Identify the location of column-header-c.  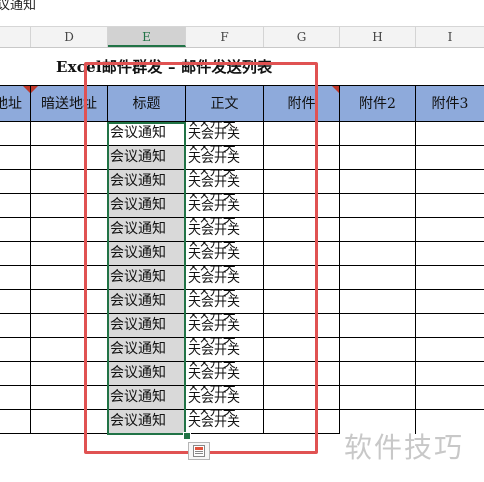
(15, 37).